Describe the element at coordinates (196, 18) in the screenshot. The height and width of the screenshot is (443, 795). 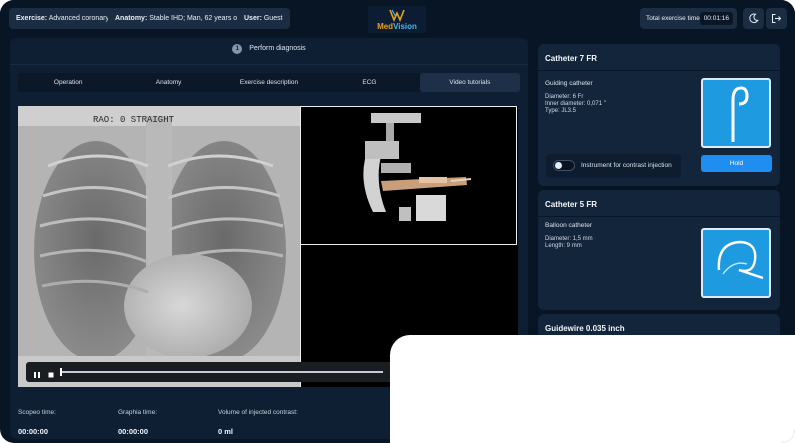
I see `anatomy-value: Stable IHD; Man, 62 years old` at that location.